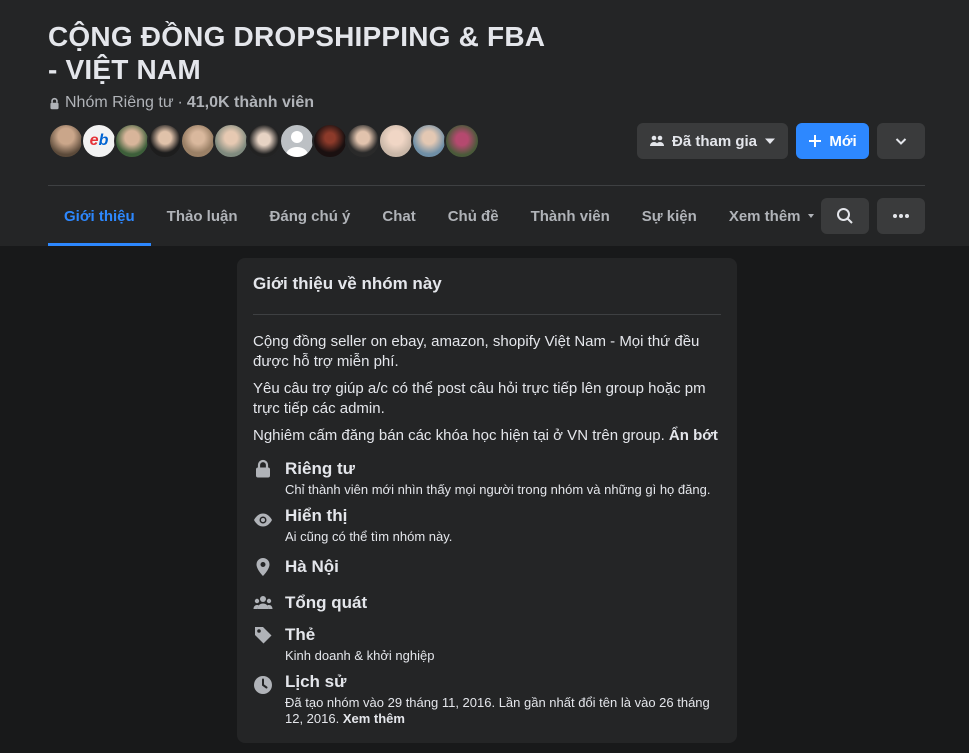 The image size is (969, 753). I want to click on info-title: Tổng quát, so click(326, 602).